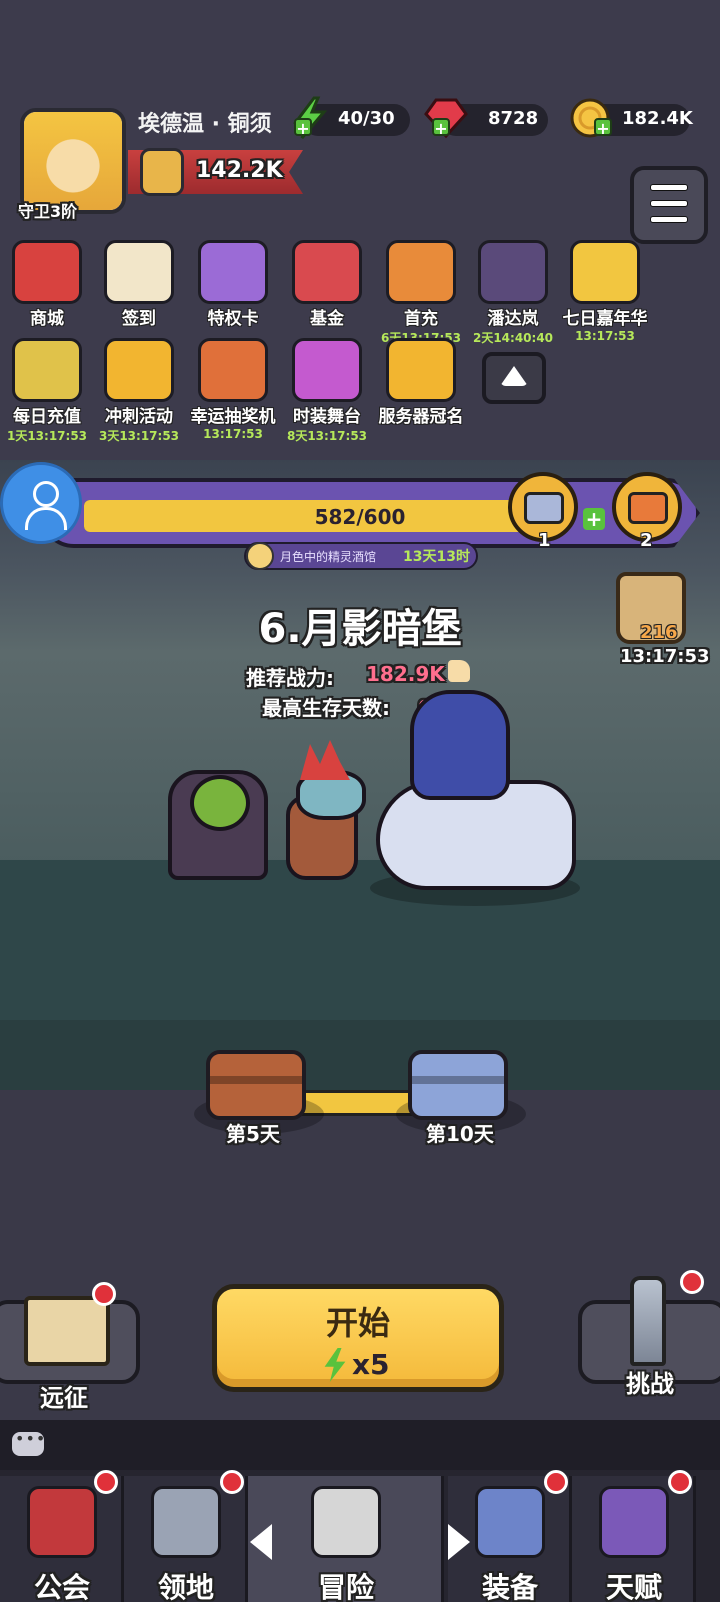  Describe the element at coordinates (421, 293) in the screenshot. I see `activity-treasure-chest: 首充6天13:17:53` at that location.